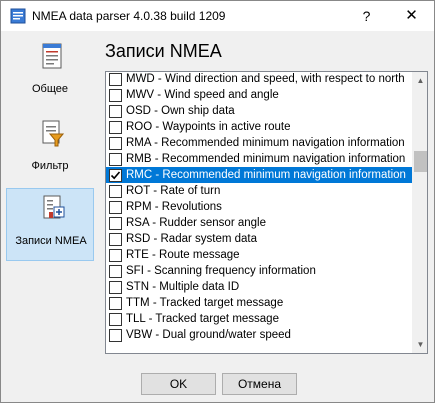 Image resolution: width=435 pixels, height=403 pixels. I want to click on list-item: MWV - Wind speed and angle, so click(259, 95).